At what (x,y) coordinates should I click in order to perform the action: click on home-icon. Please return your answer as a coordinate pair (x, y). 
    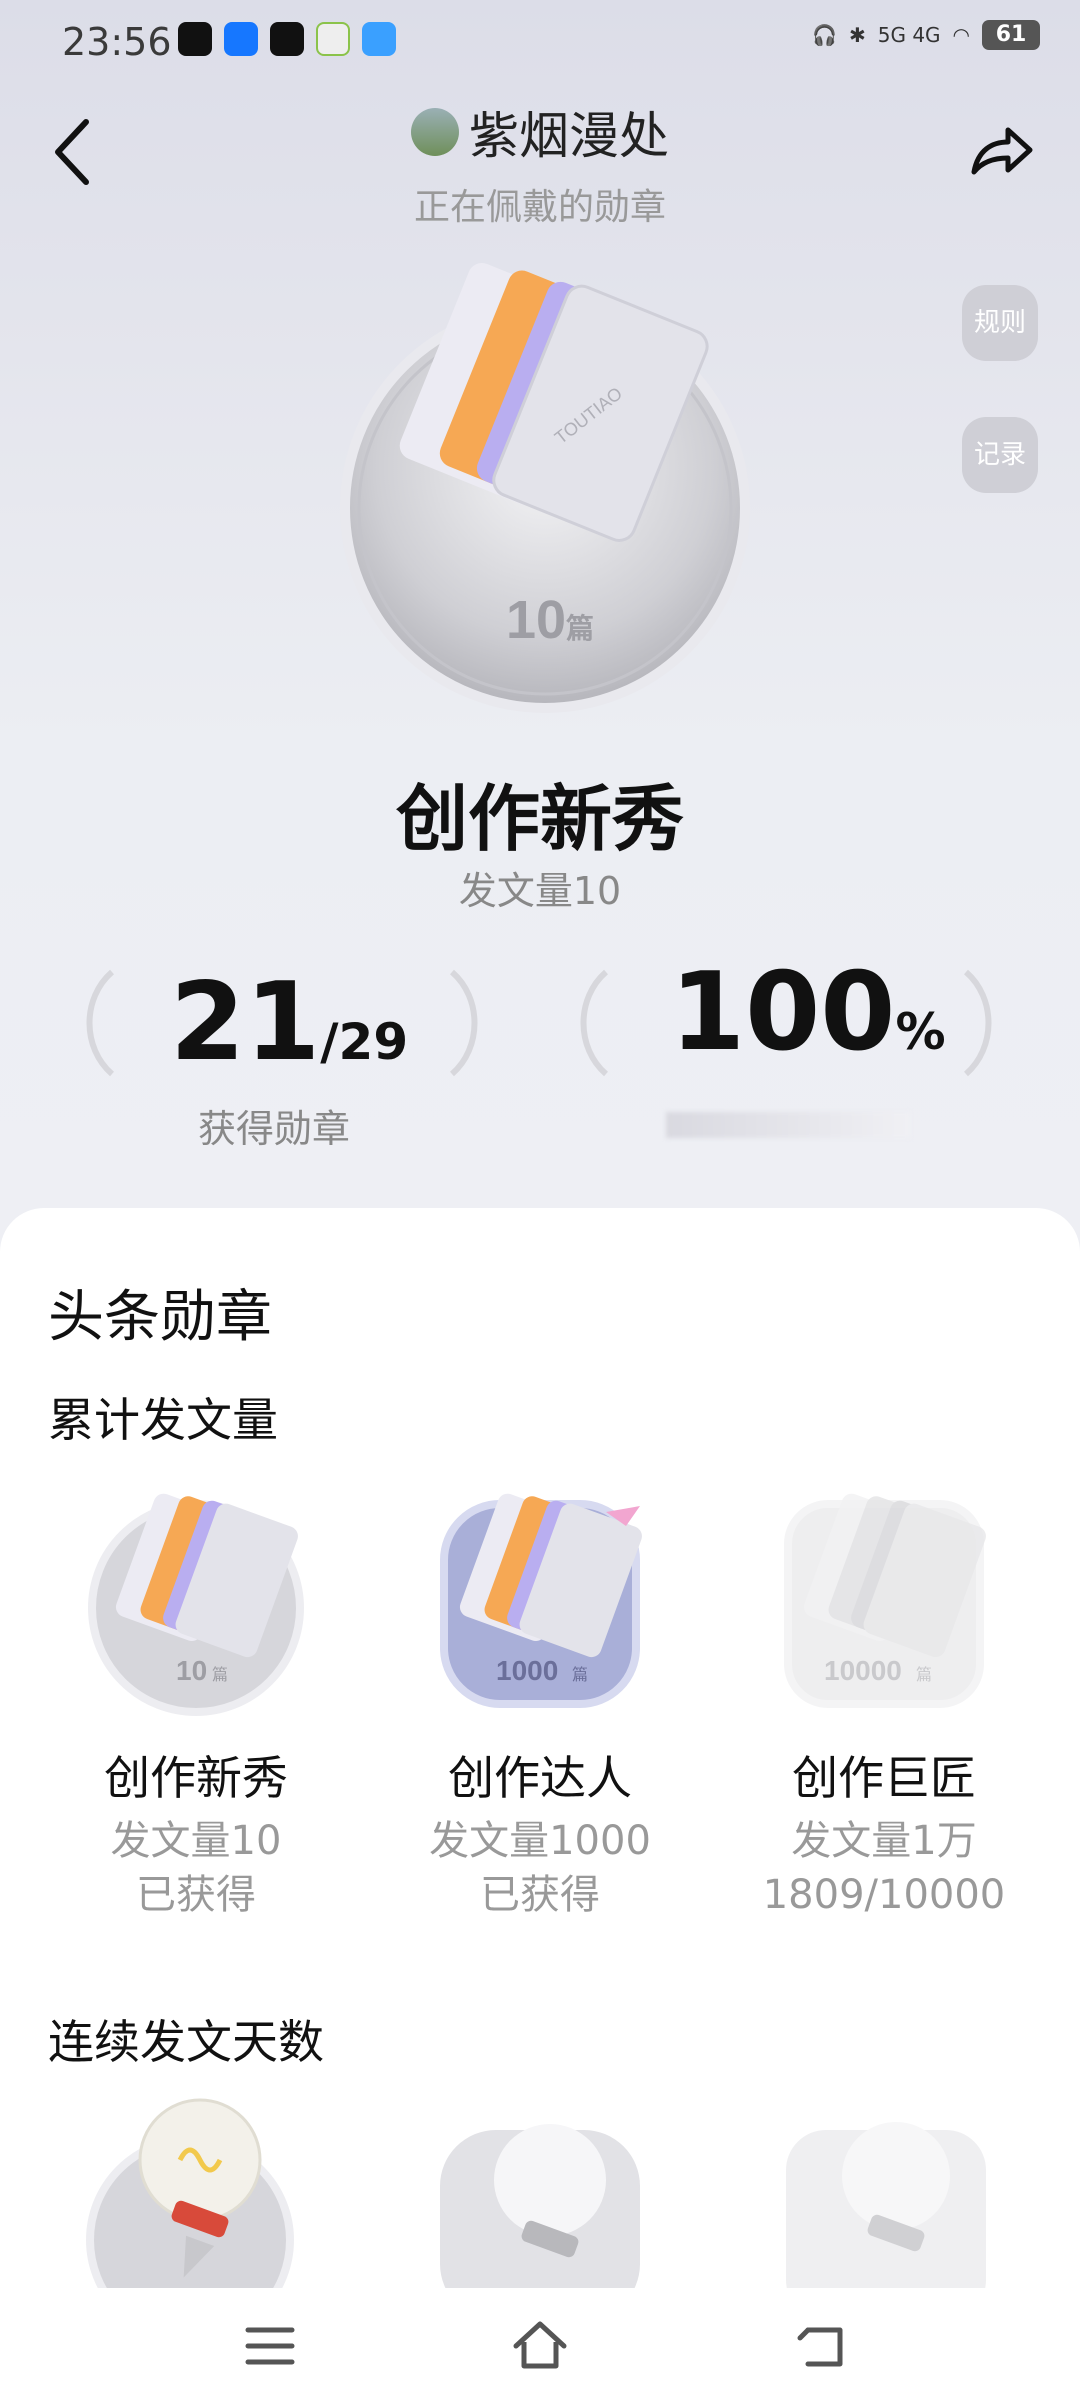
    Looking at the image, I should click on (540, 2346).